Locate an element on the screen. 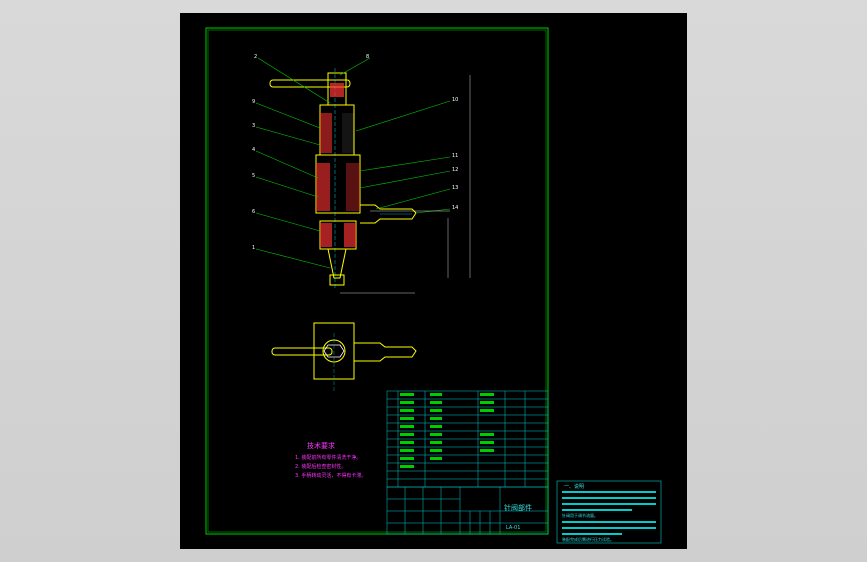 The image size is (867, 562). side-note-line: 针阀用于调节流量。 is located at coordinates (580, 515).